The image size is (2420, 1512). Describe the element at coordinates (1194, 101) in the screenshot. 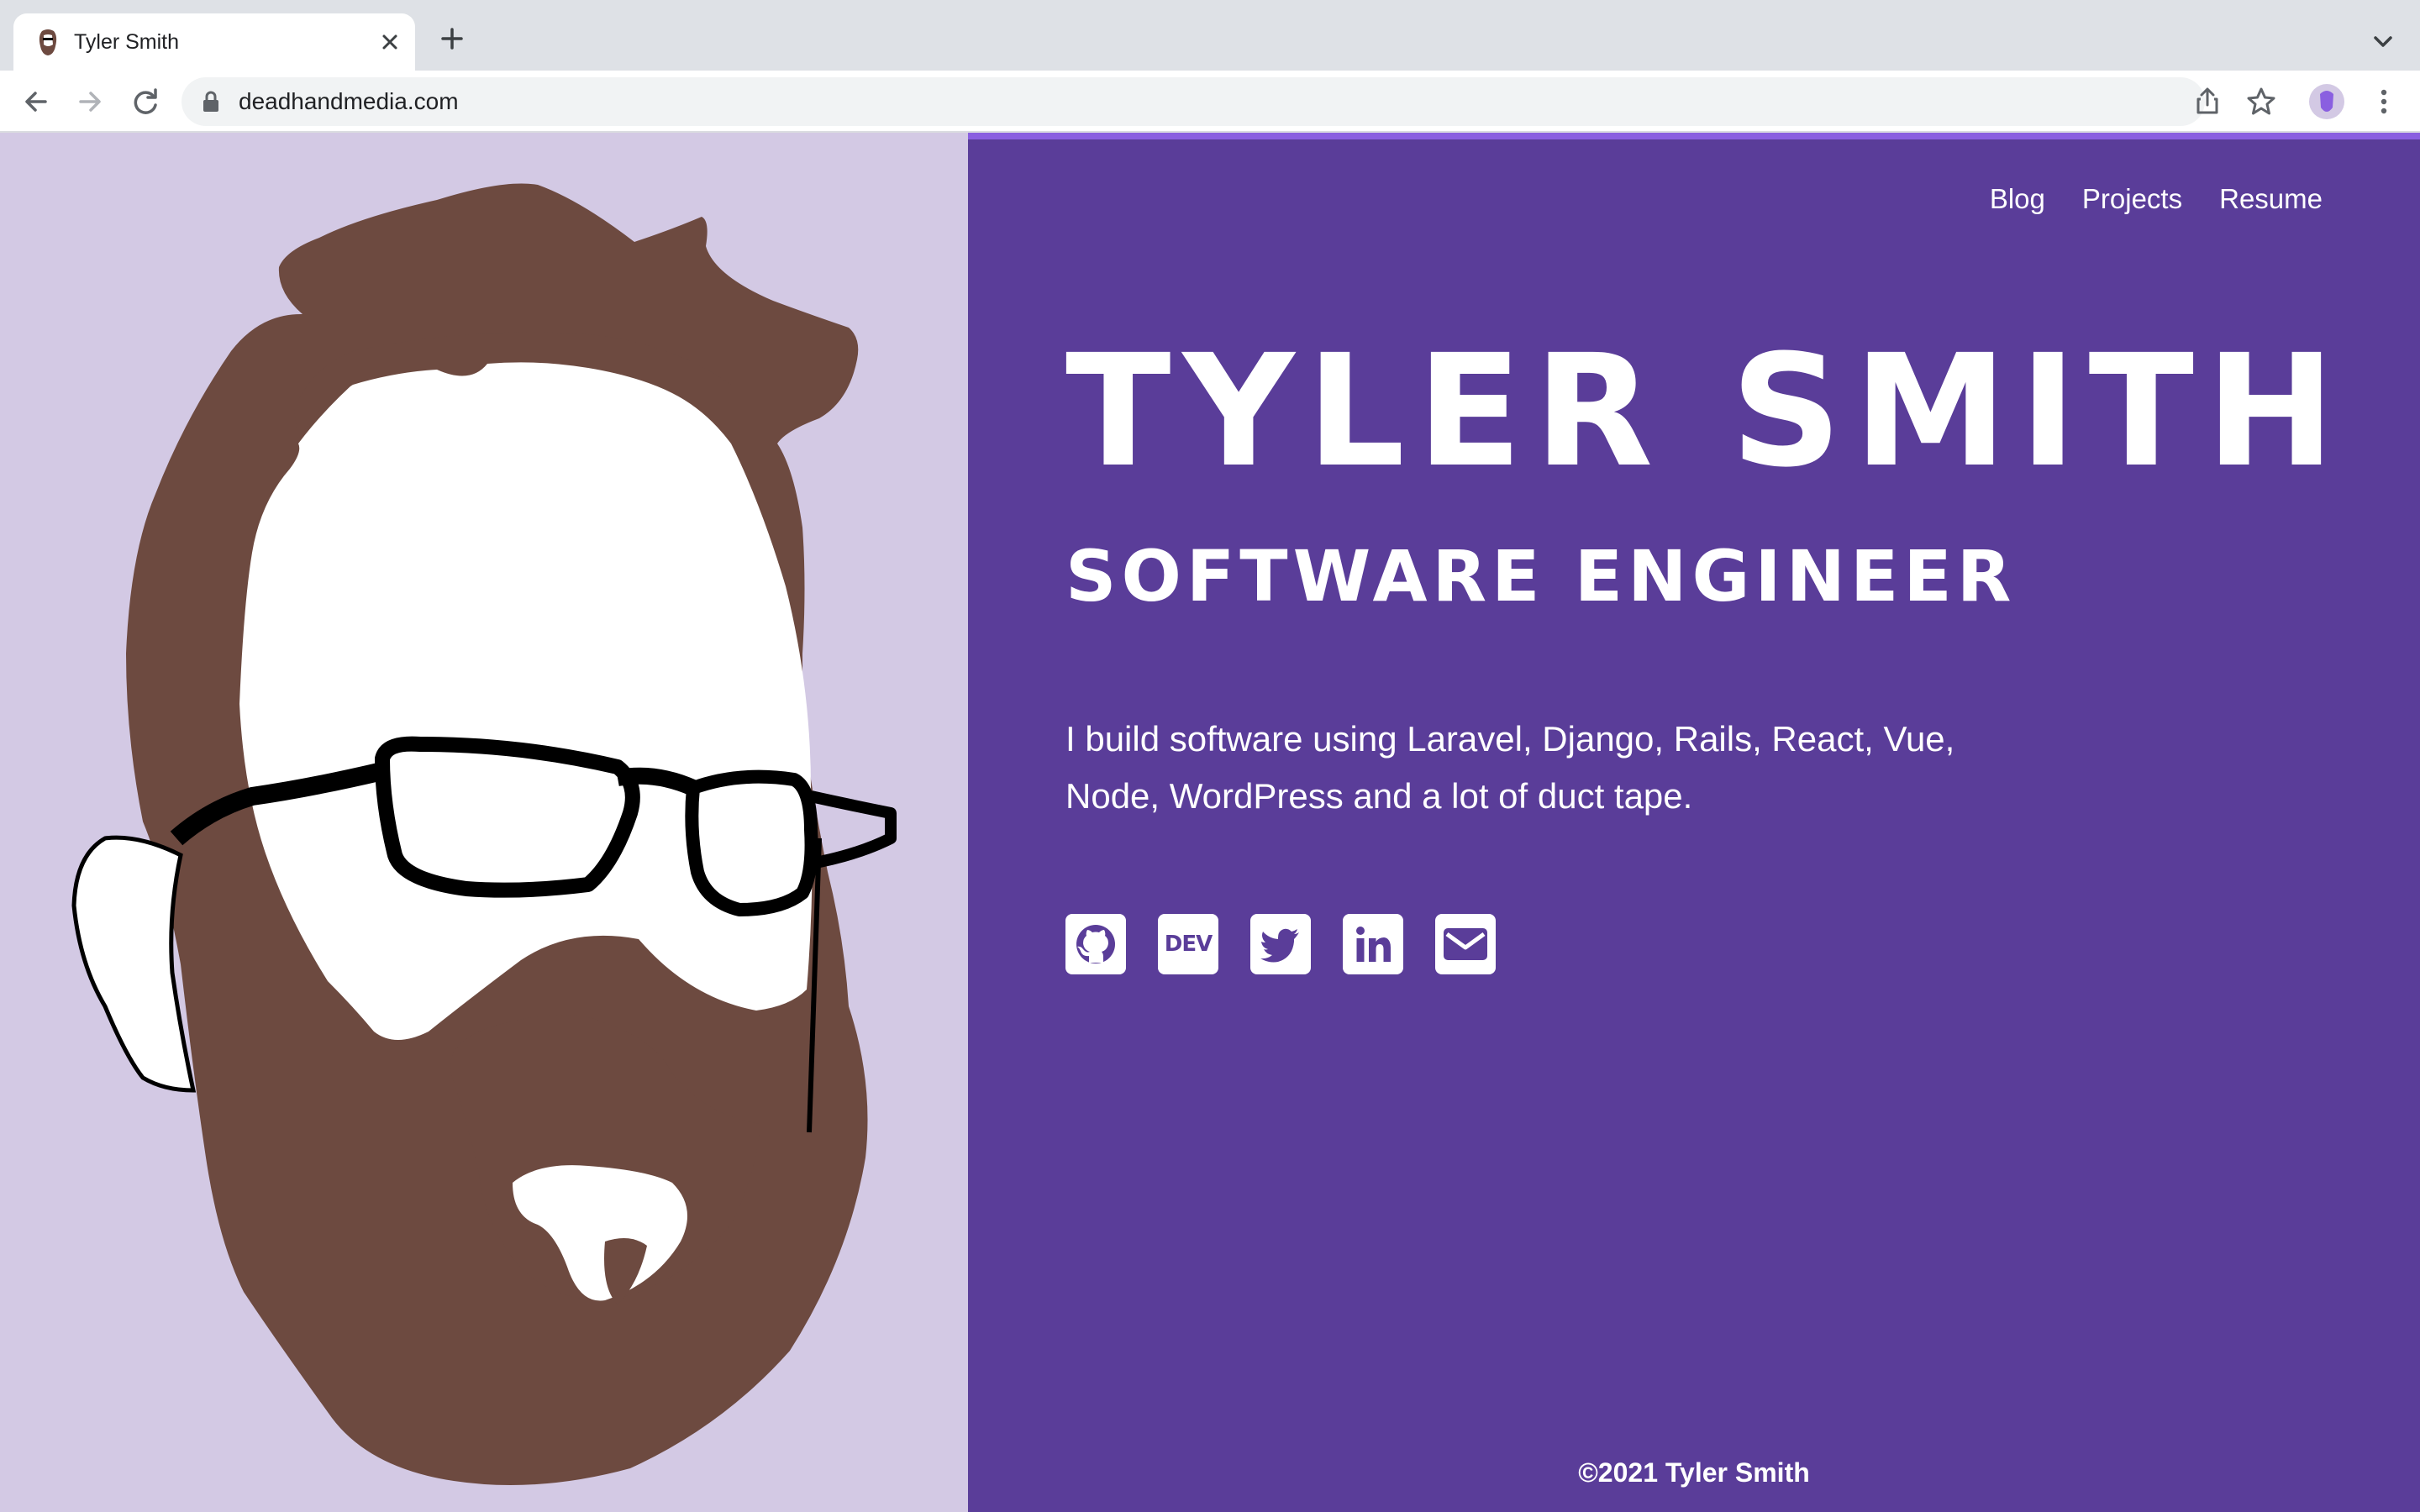

I see `address-bar: deadhandmedia.com` at that location.